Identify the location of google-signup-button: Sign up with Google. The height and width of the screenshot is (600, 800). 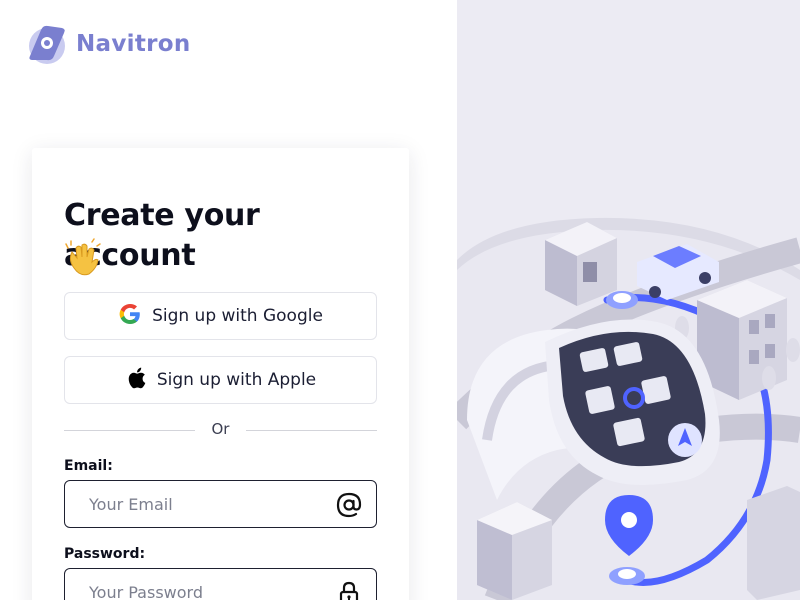
(220, 316).